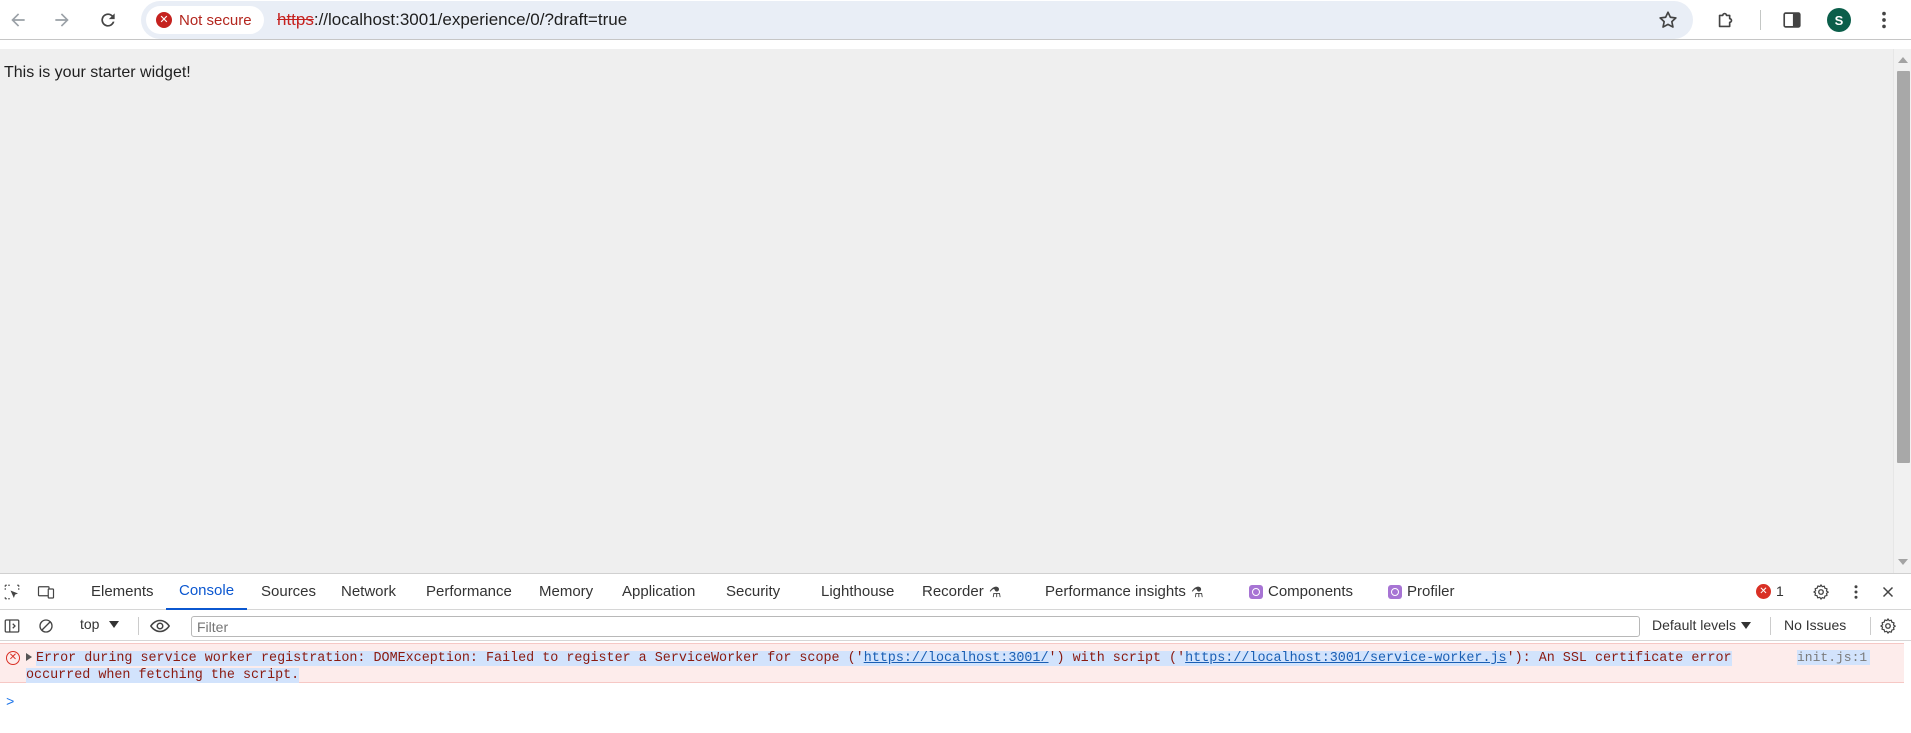 The width and height of the screenshot is (1911, 733). I want to click on scope-link: https://localhost:3001/, so click(956, 658).